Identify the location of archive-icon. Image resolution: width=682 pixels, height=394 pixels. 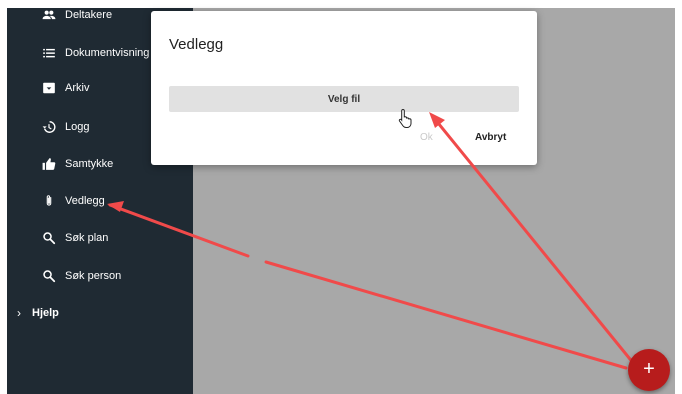
(49, 88).